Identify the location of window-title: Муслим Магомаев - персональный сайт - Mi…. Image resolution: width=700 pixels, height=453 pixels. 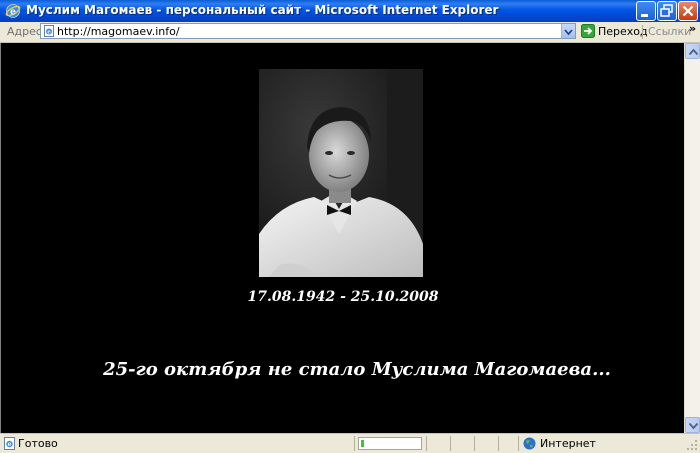
(262, 10).